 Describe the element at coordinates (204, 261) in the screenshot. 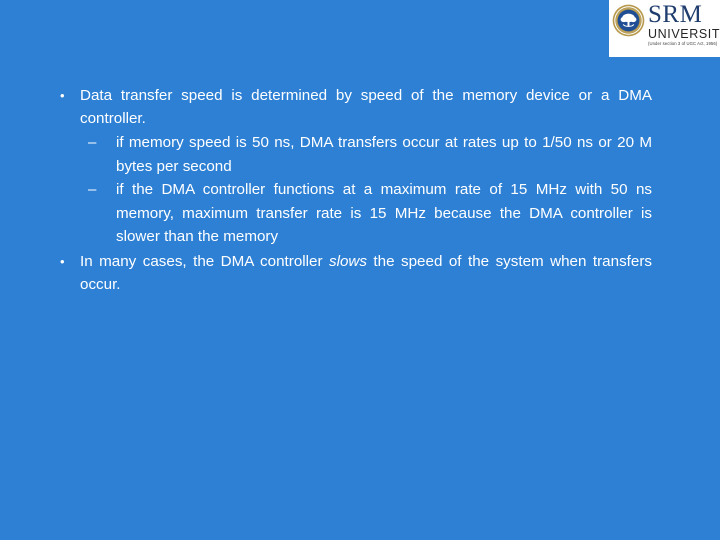

I see `bullet-text-before-italic: In many cases, the DMA controller` at that location.